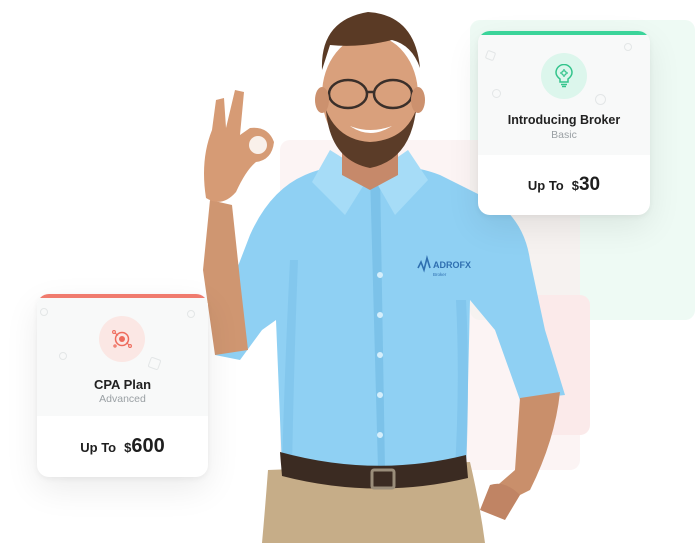 The image size is (695, 543). I want to click on broker-card-accent-bar, so click(564, 33).